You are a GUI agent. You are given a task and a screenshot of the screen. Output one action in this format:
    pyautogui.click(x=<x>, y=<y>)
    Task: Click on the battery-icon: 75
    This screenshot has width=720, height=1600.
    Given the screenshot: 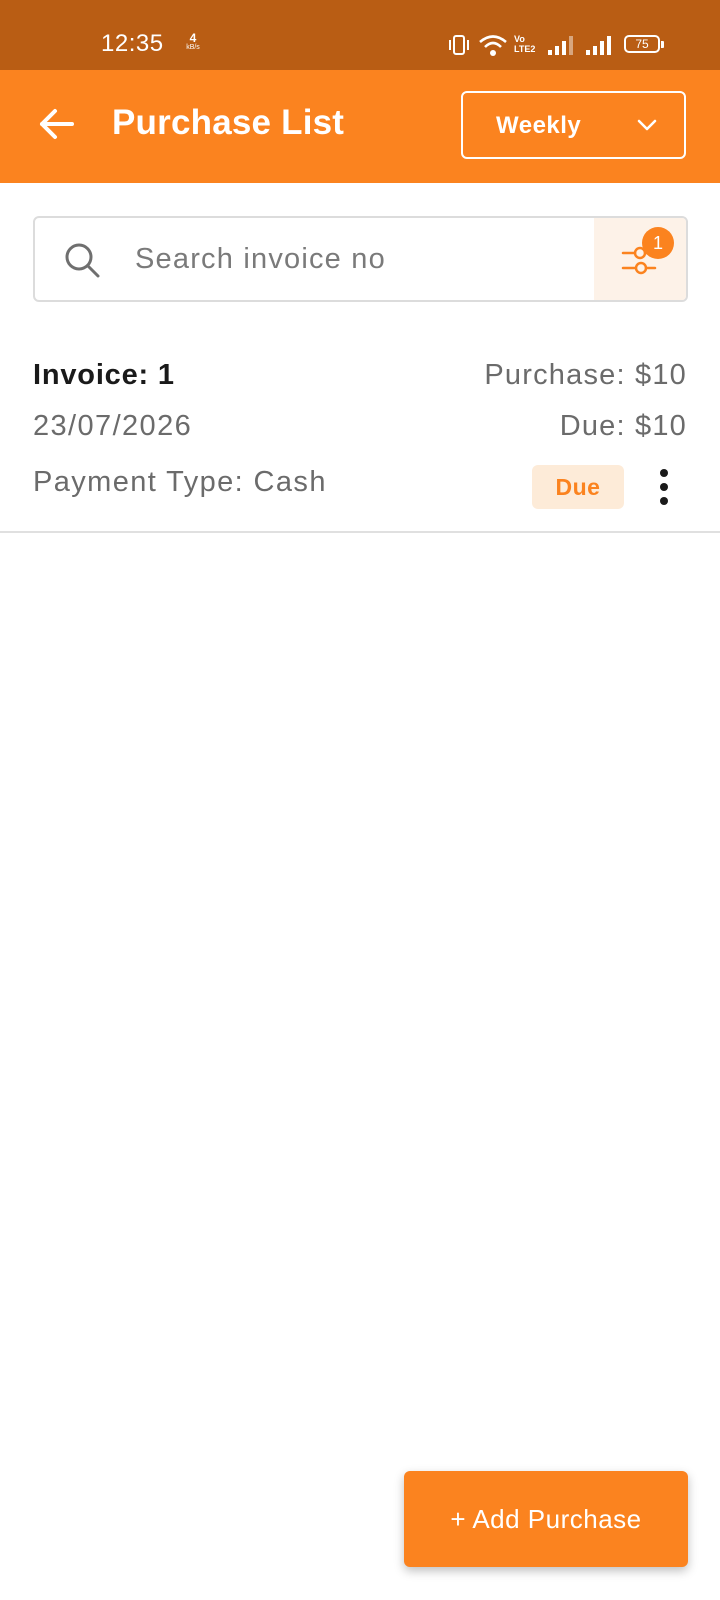 What is the action you would take?
    pyautogui.click(x=642, y=44)
    